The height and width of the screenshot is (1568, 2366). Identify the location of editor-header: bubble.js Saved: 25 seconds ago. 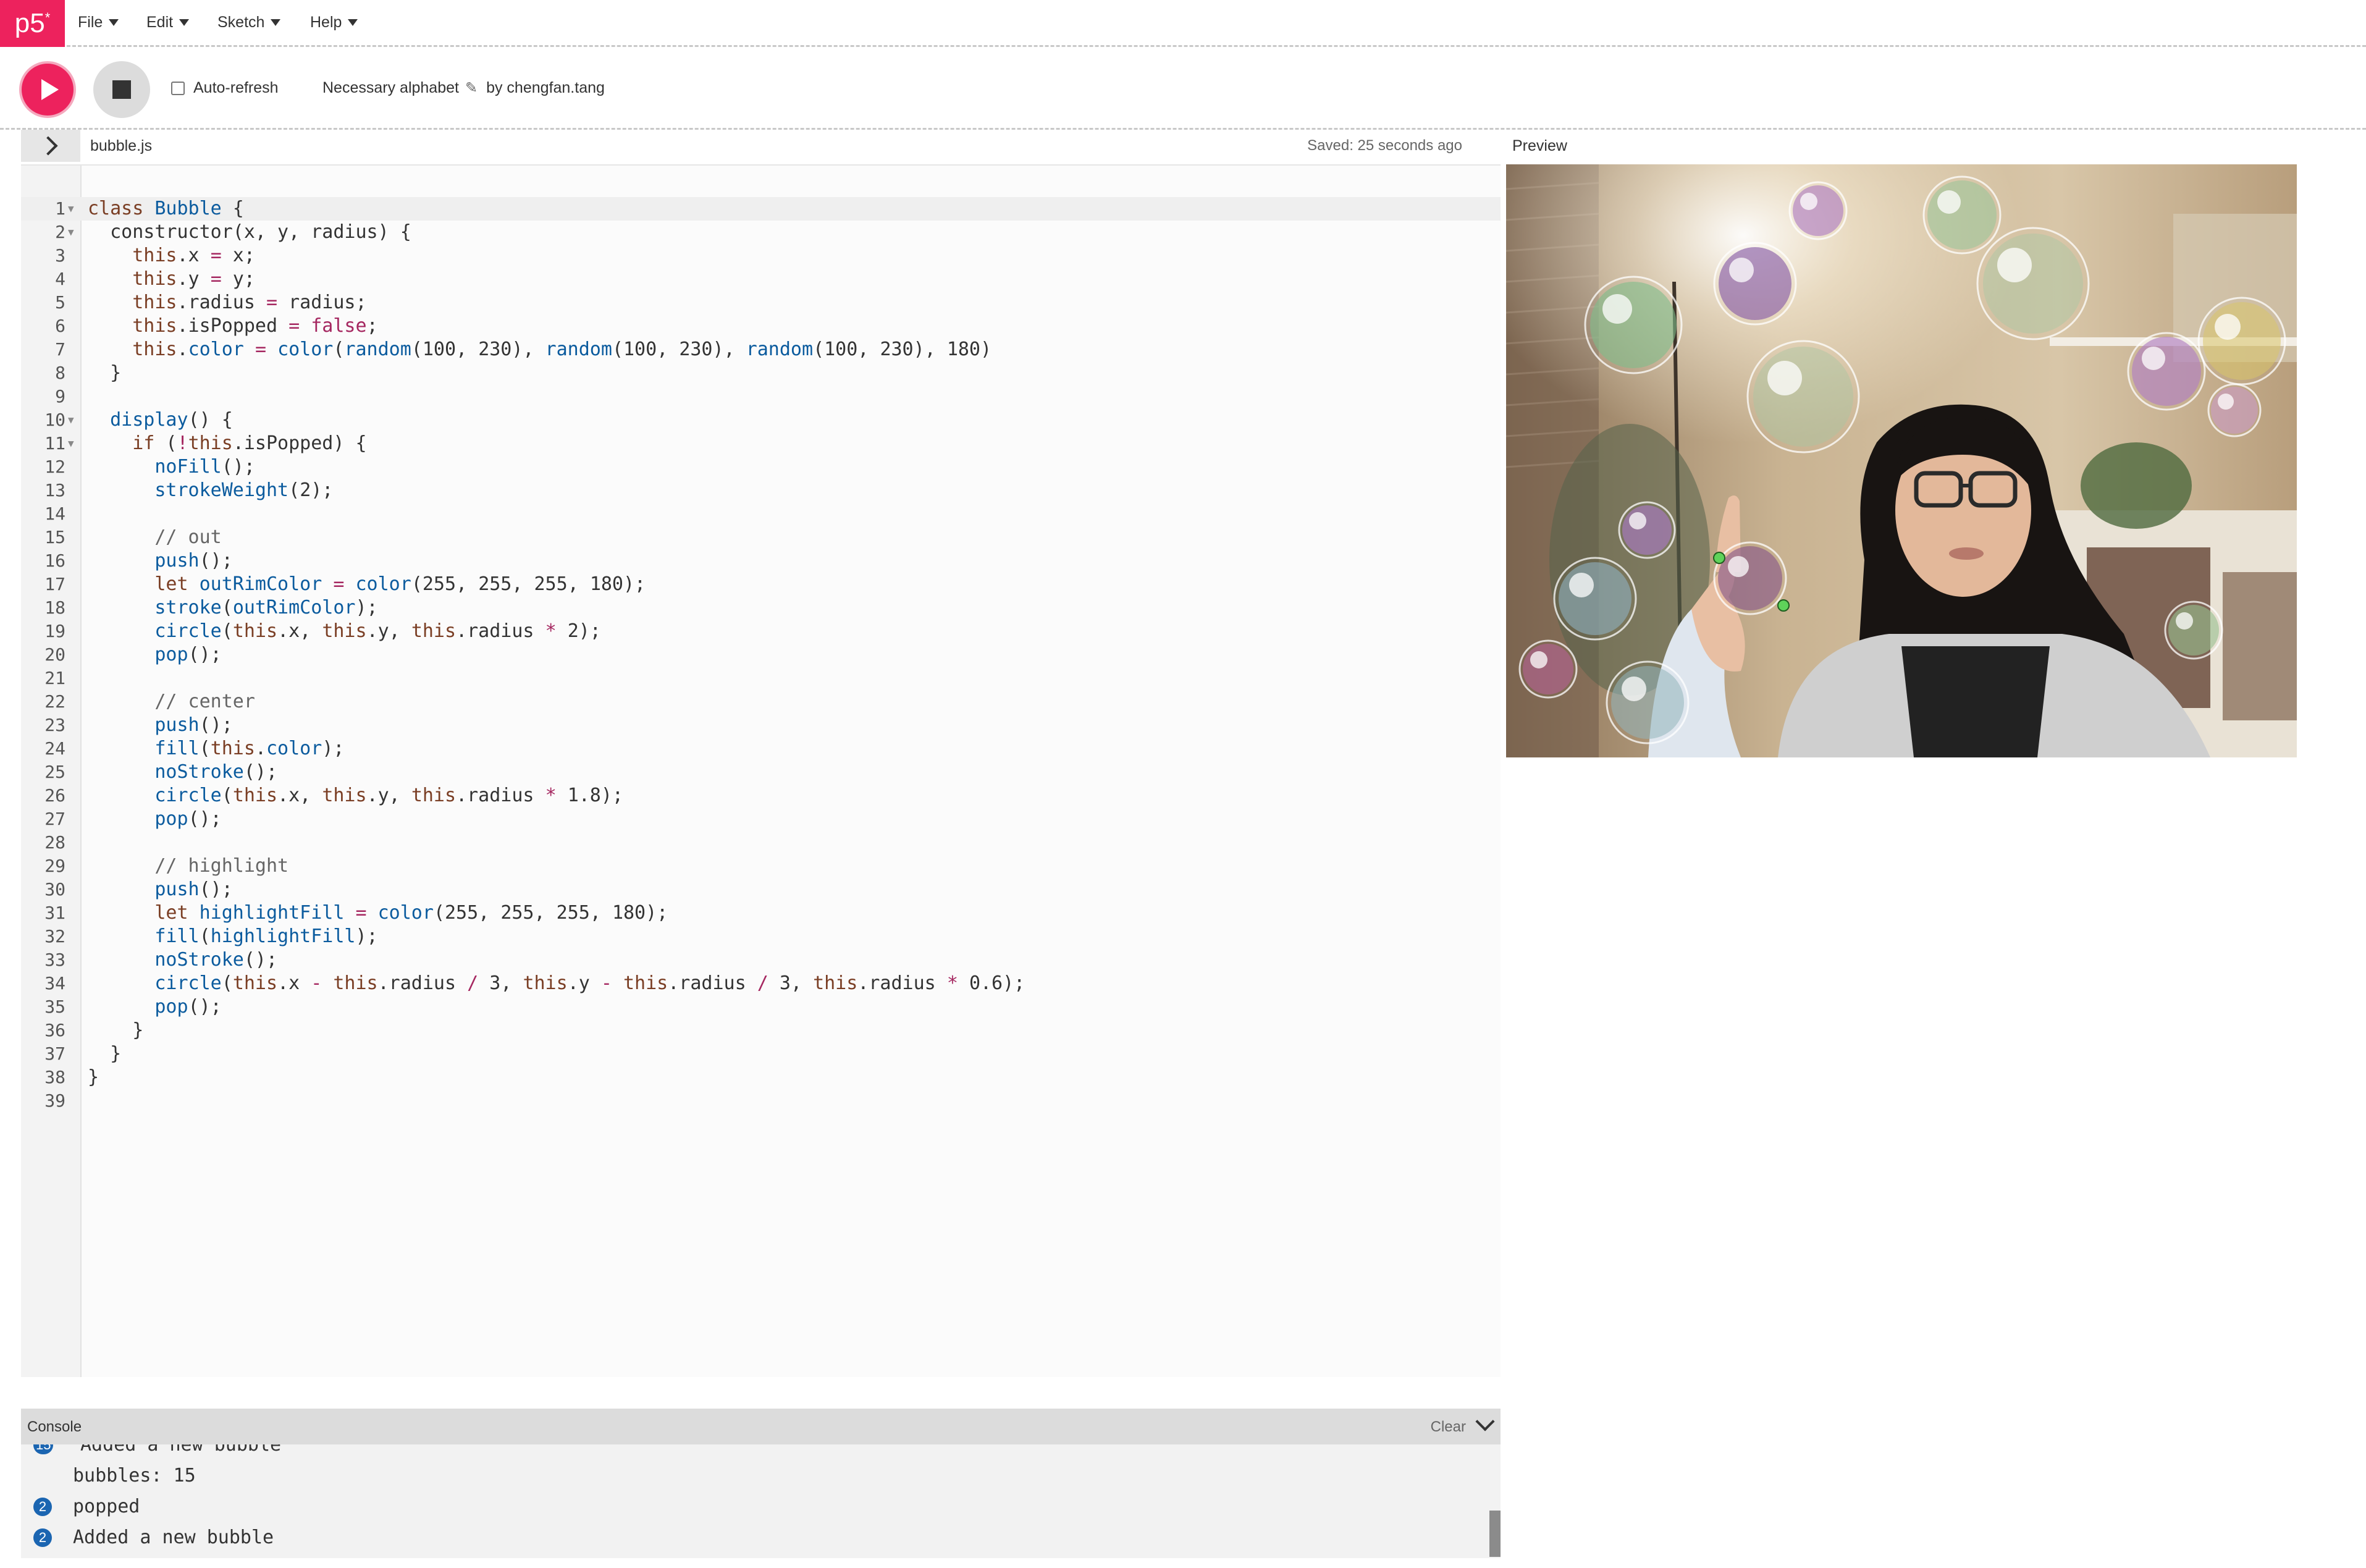
(761, 147).